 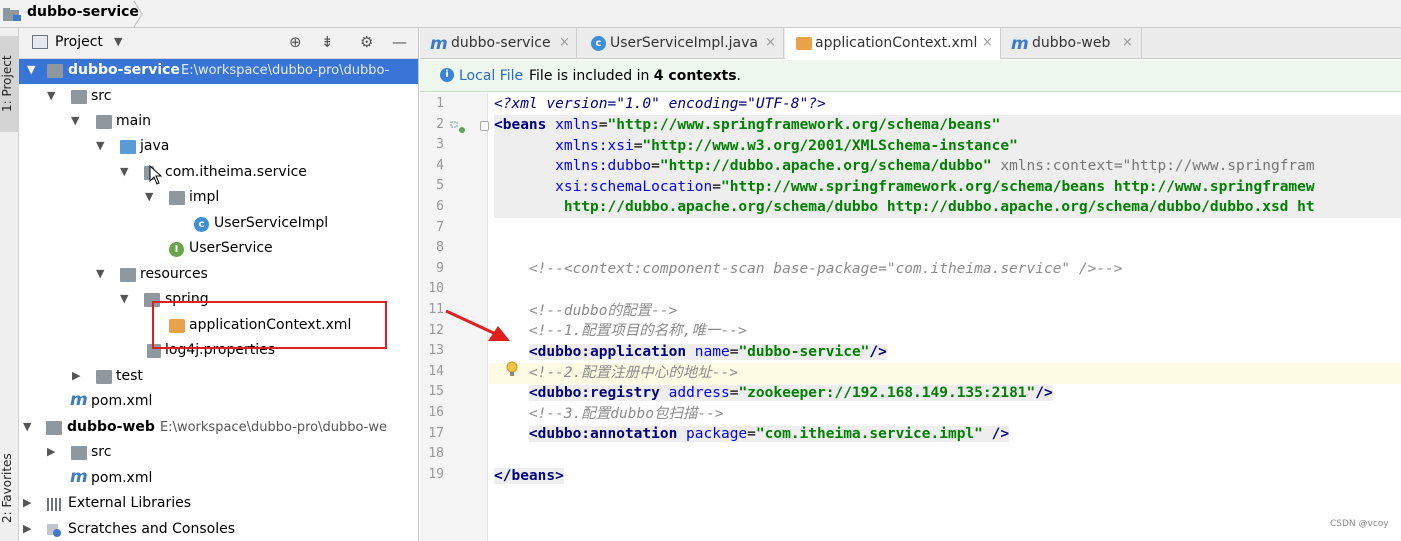 I want to click on tree-item-userservice: I UserService, so click(x=218, y=249).